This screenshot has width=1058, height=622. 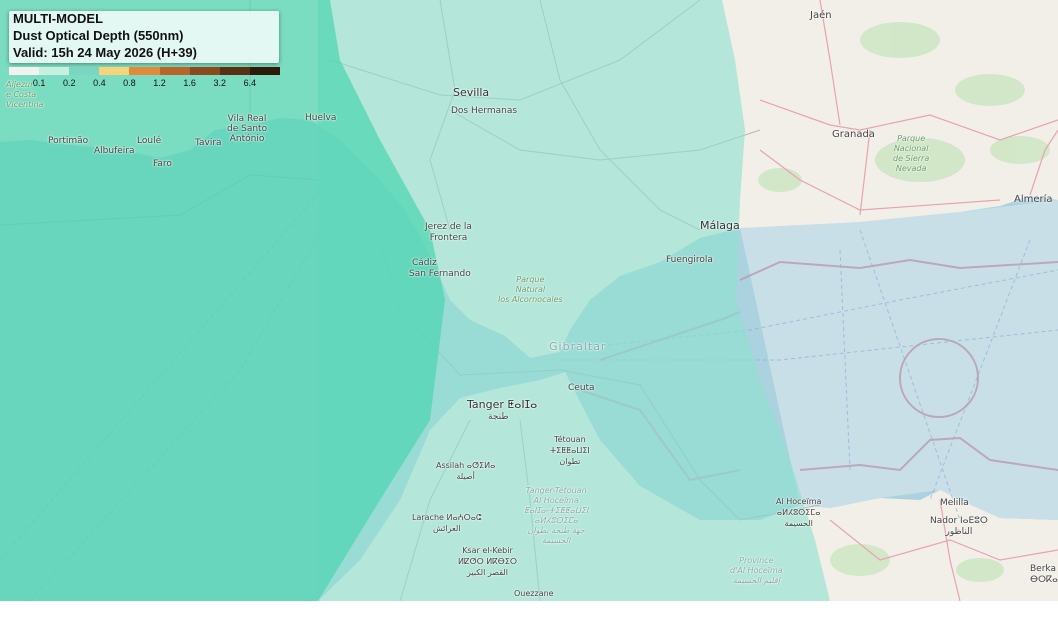 I want to click on place-dos-hermanas: Dos Hermanas, so click(x=484, y=111).